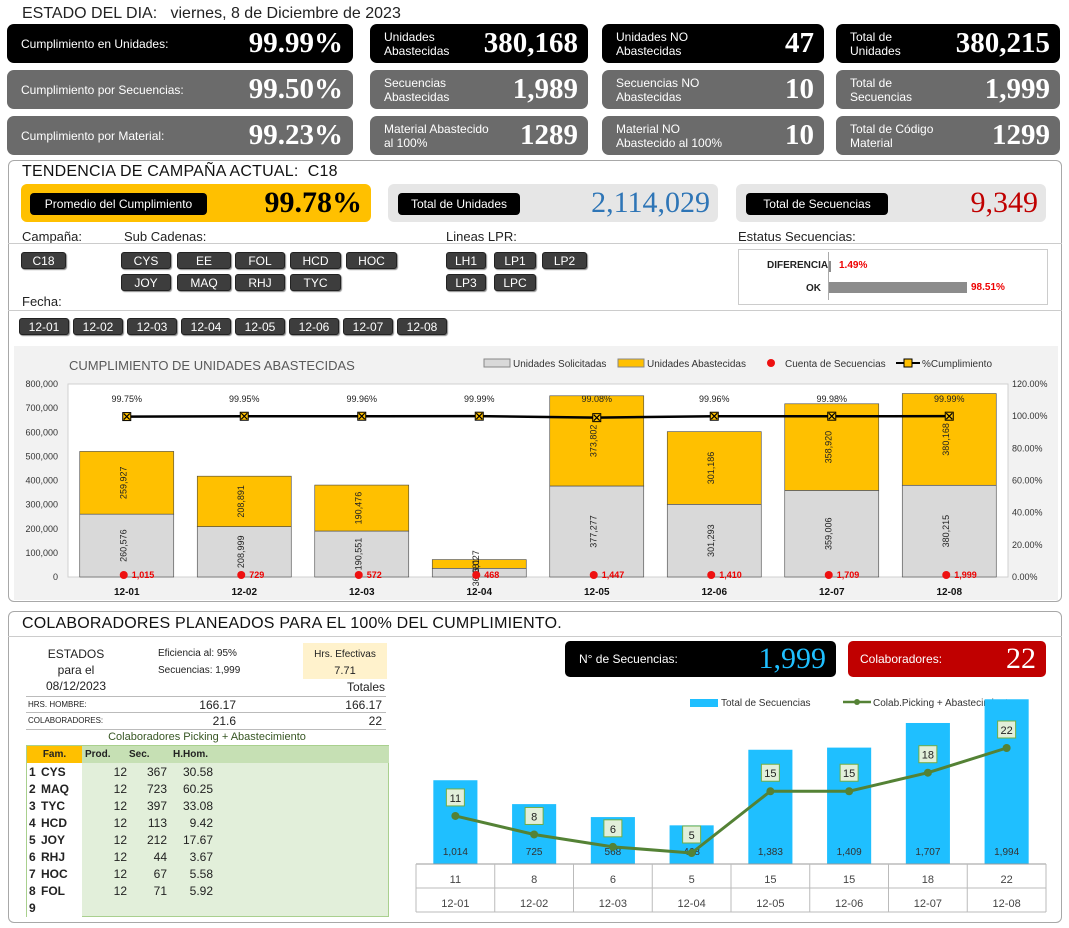  What do you see at coordinates (345, 671) in the screenshot?
I see `hrs-efectivas-value: 7.71` at bounding box center [345, 671].